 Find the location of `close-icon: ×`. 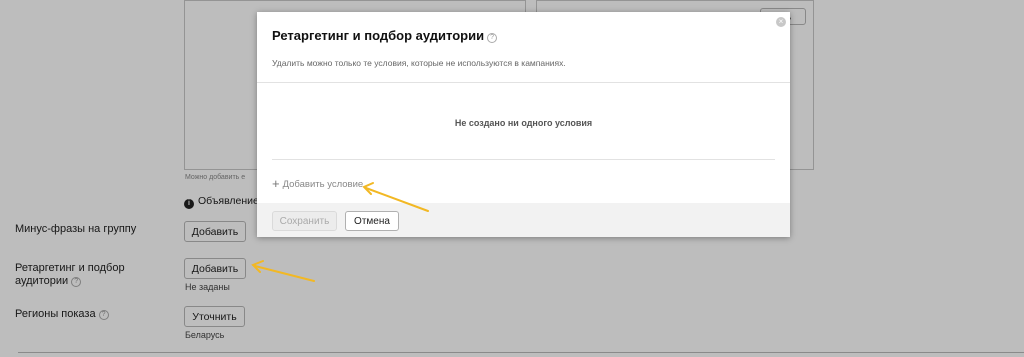

close-icon: × is located at coordinates (781, 22).